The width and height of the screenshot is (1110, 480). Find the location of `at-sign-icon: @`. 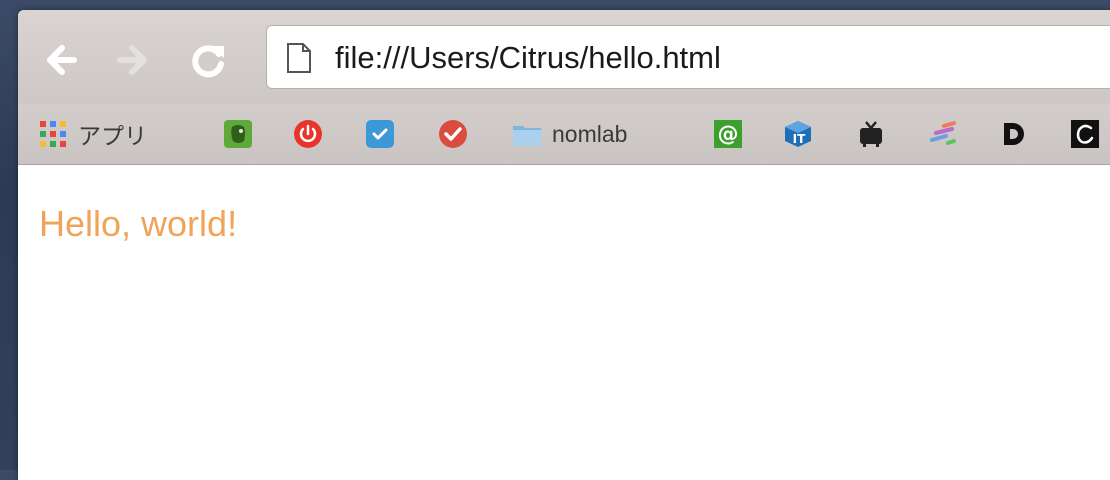

at-sign-icon: @ is located at coordinates (728, 134).